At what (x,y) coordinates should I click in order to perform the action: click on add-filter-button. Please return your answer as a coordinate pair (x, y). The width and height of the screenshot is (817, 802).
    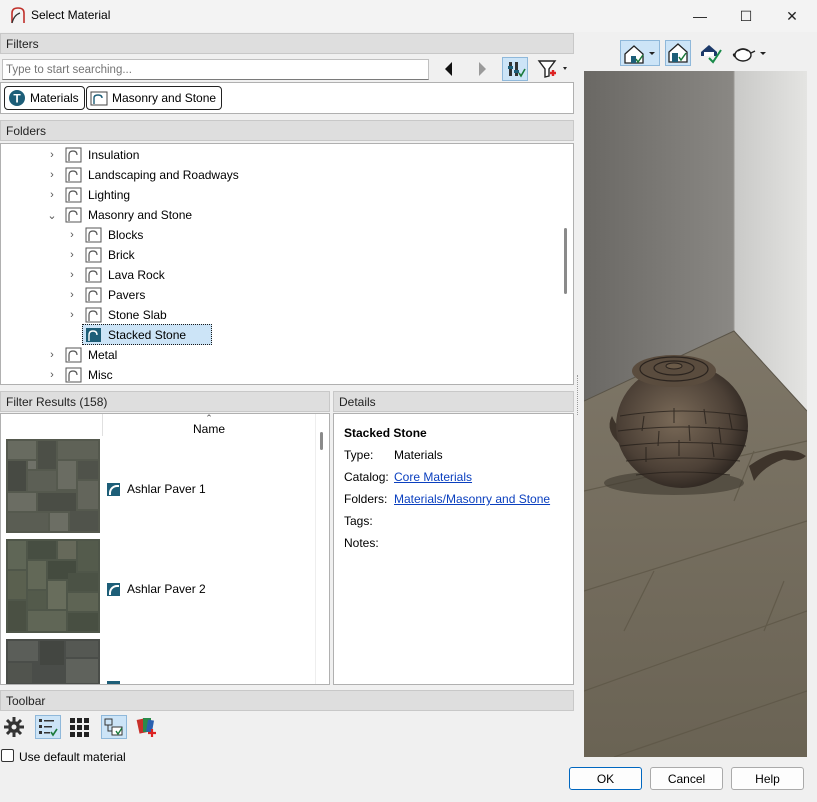
    Looking at the image, I should click on (554, 69).